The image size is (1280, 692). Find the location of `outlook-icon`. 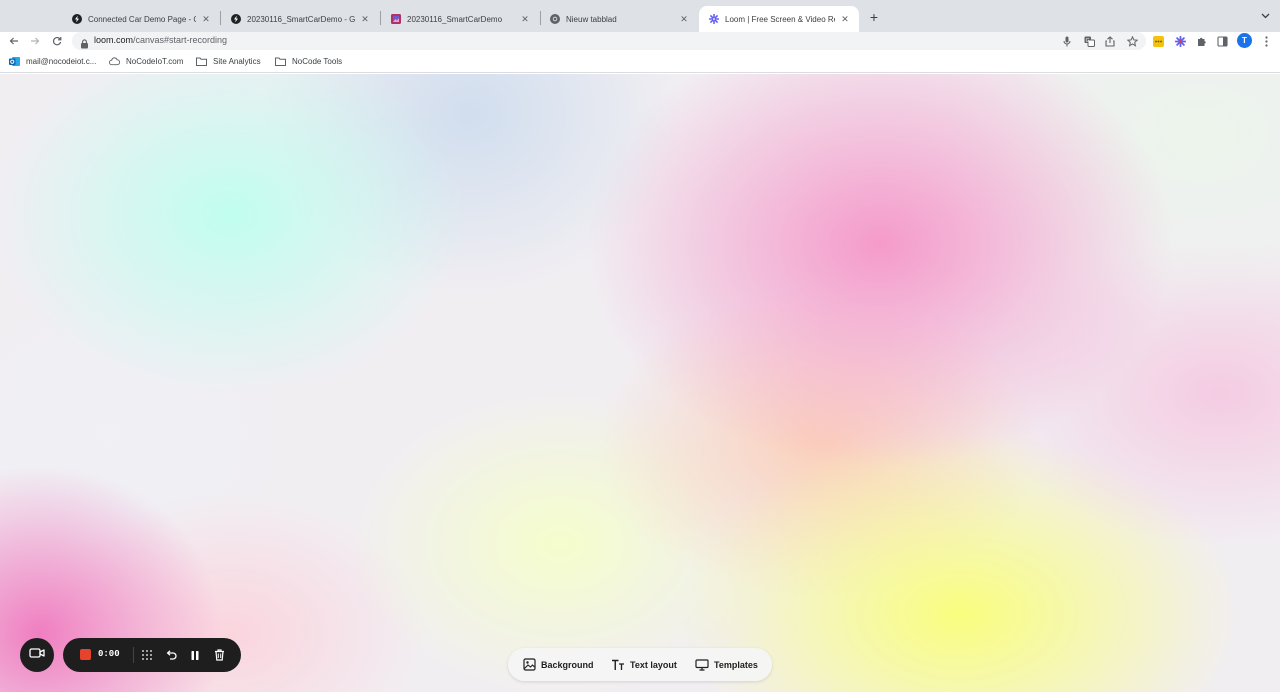

outlook-icon is located at coordinates (14, 61).